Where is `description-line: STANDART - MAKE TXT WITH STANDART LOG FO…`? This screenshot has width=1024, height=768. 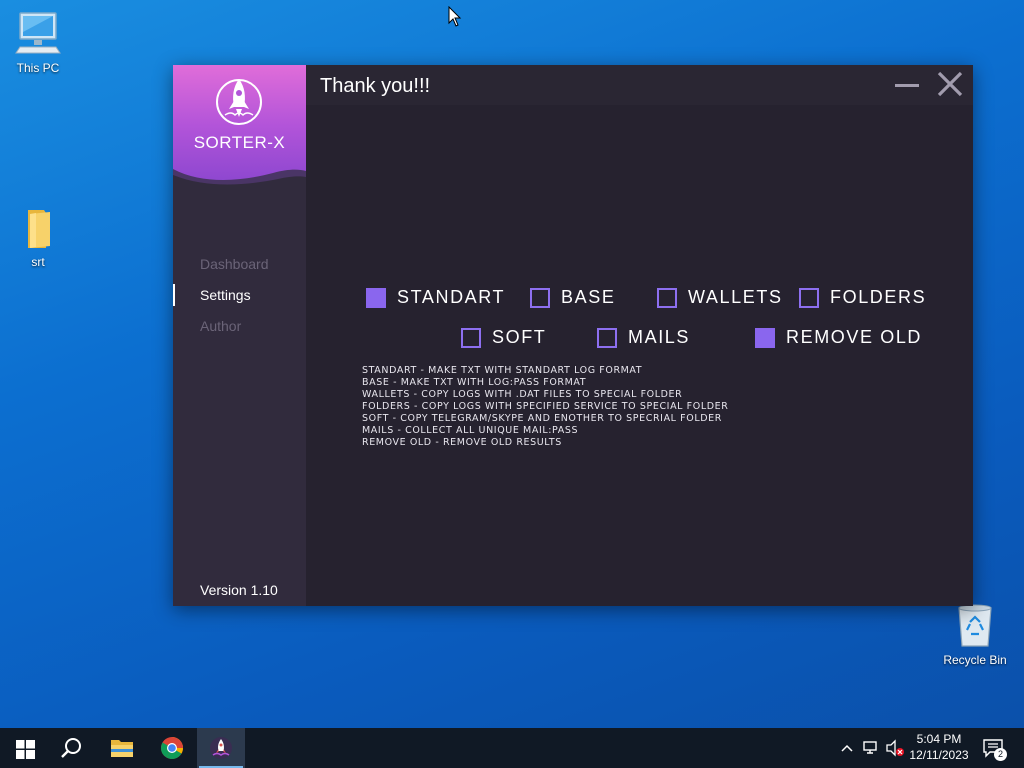
description-line: STANDART - MAKE TXT WITH STANDART LOG FO… is located at coordinates (502, 370).